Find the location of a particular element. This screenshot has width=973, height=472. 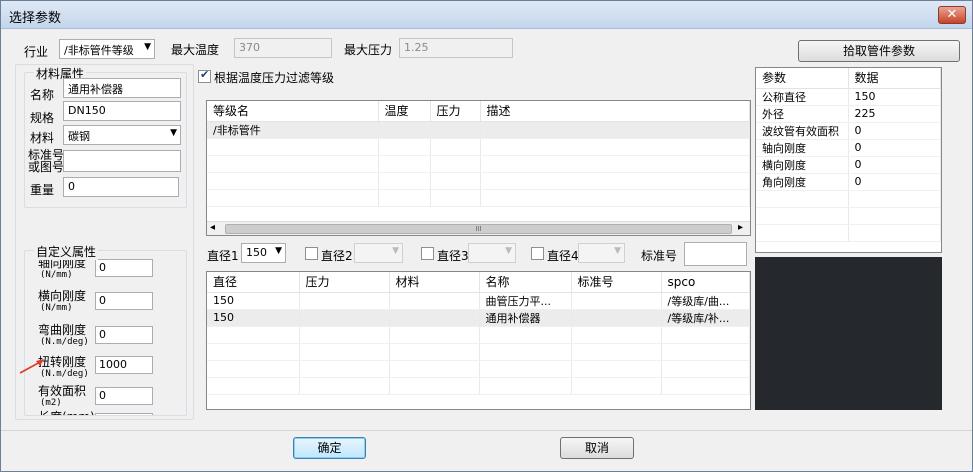

diameter3-checkbox is located at coordinates (427, 253).